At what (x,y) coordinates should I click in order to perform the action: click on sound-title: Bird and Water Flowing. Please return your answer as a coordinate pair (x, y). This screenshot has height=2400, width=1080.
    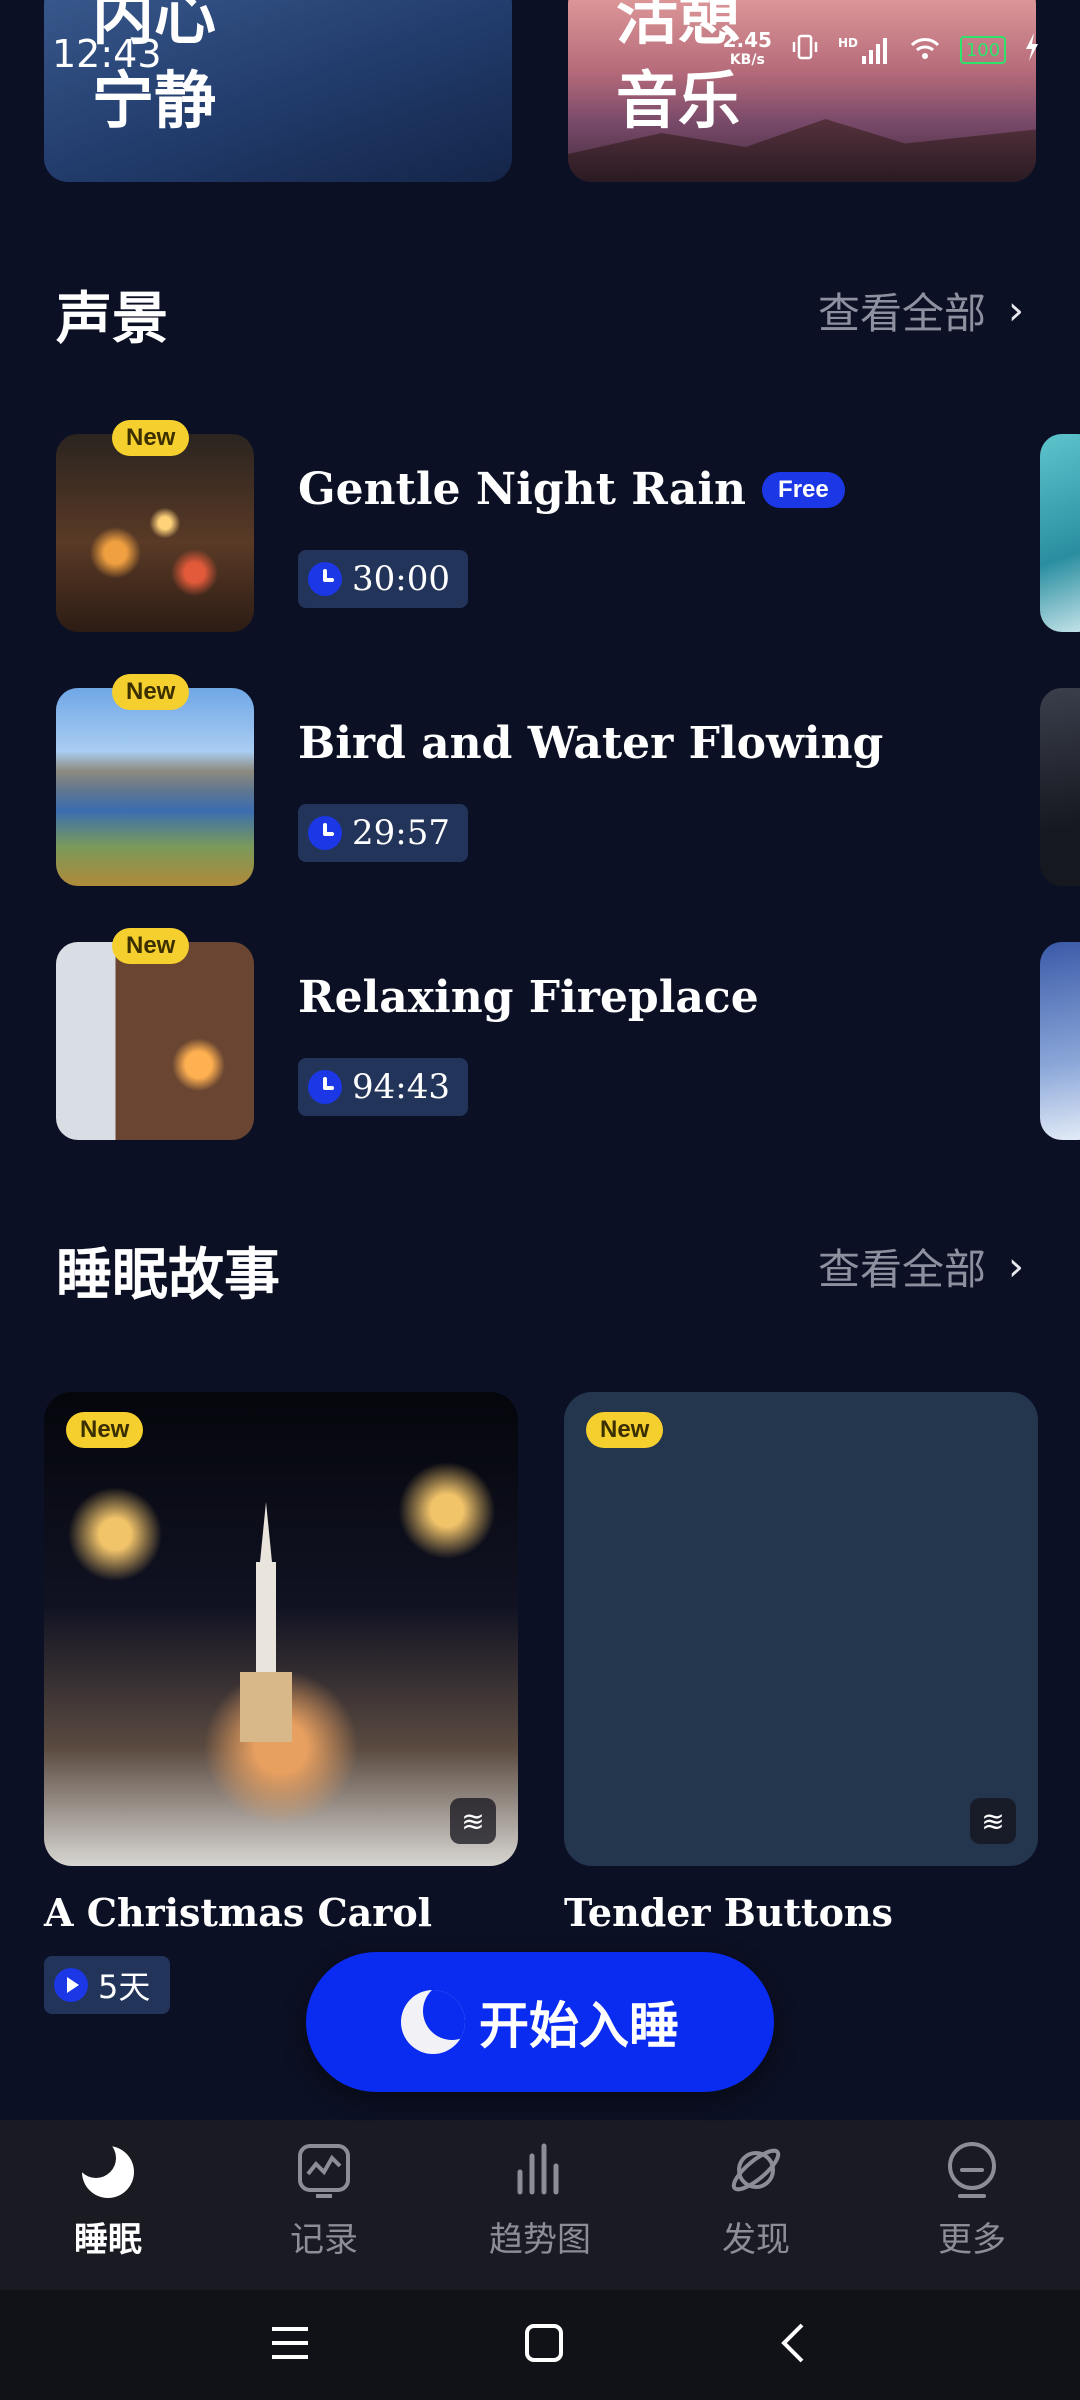
    Looking at the image, I should click on (591, 743).